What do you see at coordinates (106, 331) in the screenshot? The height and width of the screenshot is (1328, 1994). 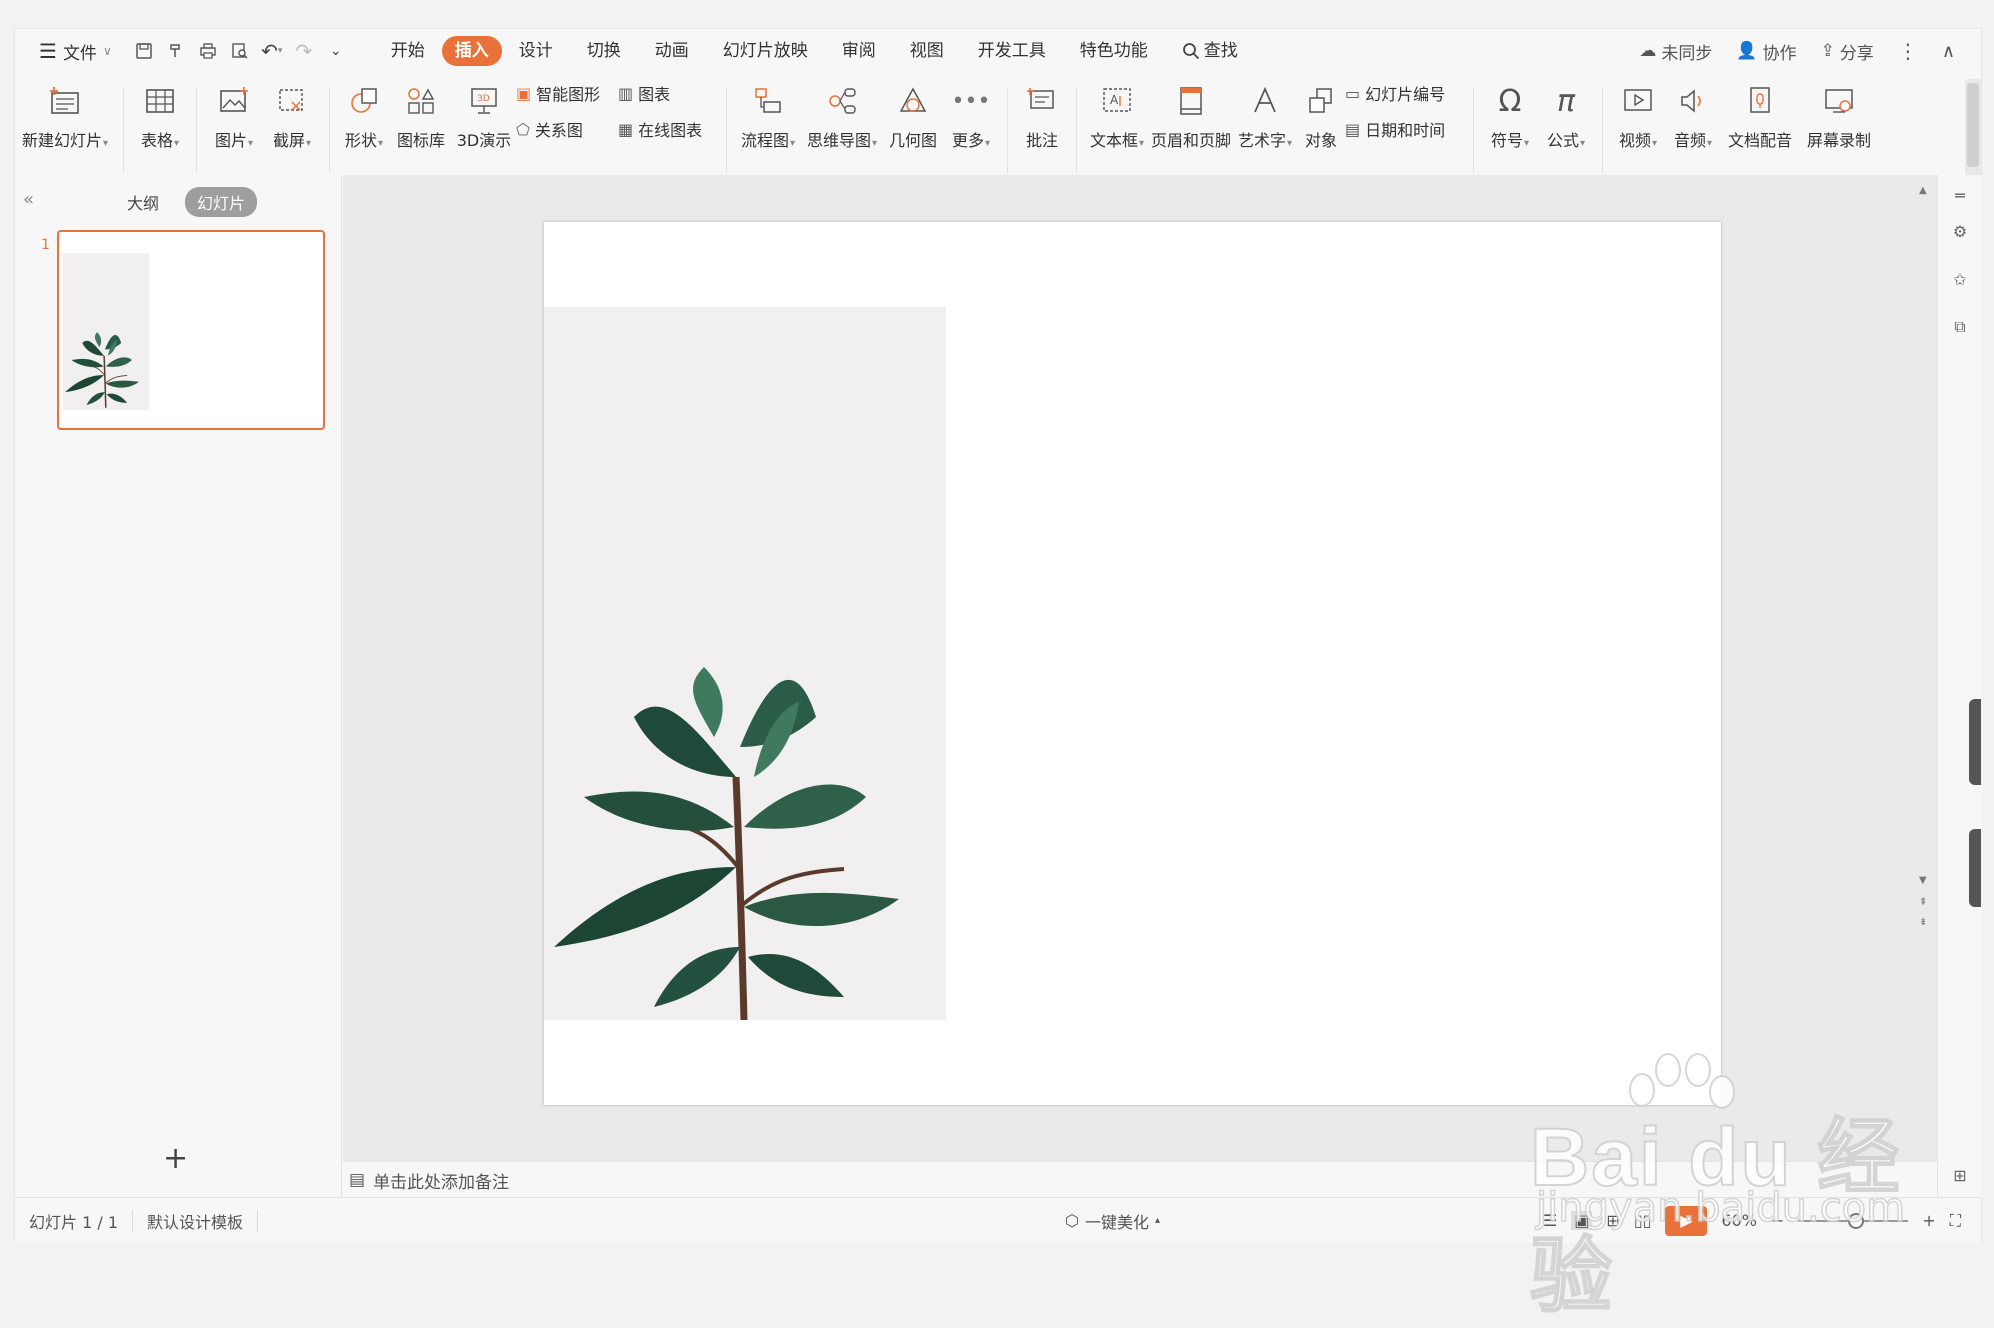 I see `thumbnail-plant-image` at bounding box center [106, 331].